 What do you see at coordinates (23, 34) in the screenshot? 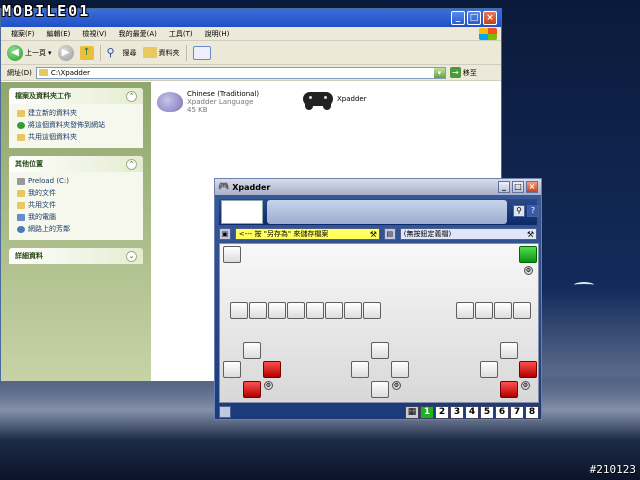
I see `menu-file: 檔案(F)` at bounding box center [23, 34].